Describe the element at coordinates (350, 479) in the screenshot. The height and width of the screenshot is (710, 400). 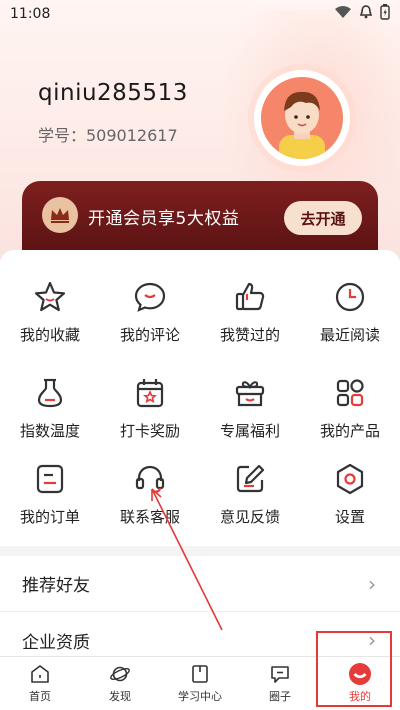
I see `hexagon-settings-icon` at that location.